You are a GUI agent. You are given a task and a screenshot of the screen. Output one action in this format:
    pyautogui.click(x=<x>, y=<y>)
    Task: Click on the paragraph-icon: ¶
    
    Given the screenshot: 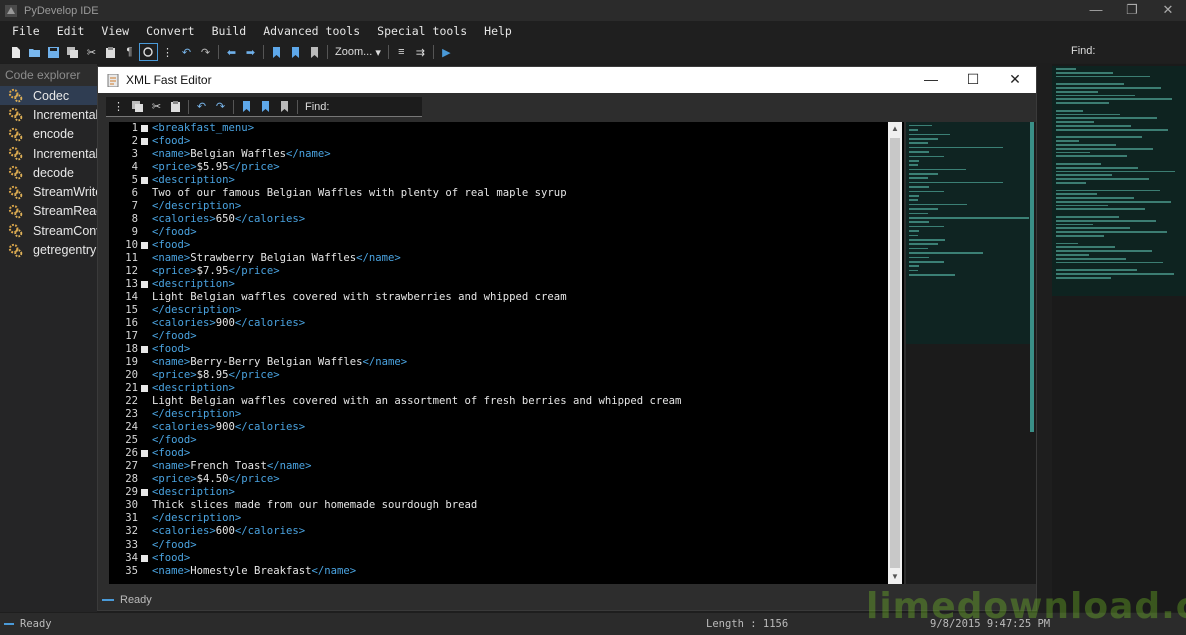 What is the action you would take?
    pyautogui.click(x=129, y=52)
    